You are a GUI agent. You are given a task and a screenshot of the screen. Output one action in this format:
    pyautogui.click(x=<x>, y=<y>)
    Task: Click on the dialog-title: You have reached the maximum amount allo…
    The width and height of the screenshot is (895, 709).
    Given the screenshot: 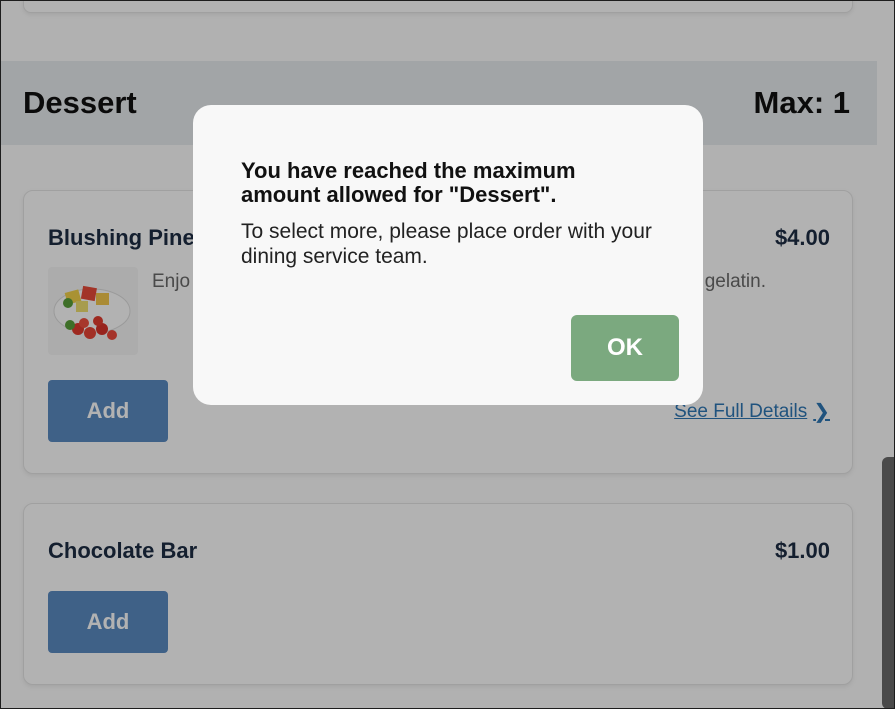 What is the action you would take?
    pyautogui.click(x=408, y=182)
    